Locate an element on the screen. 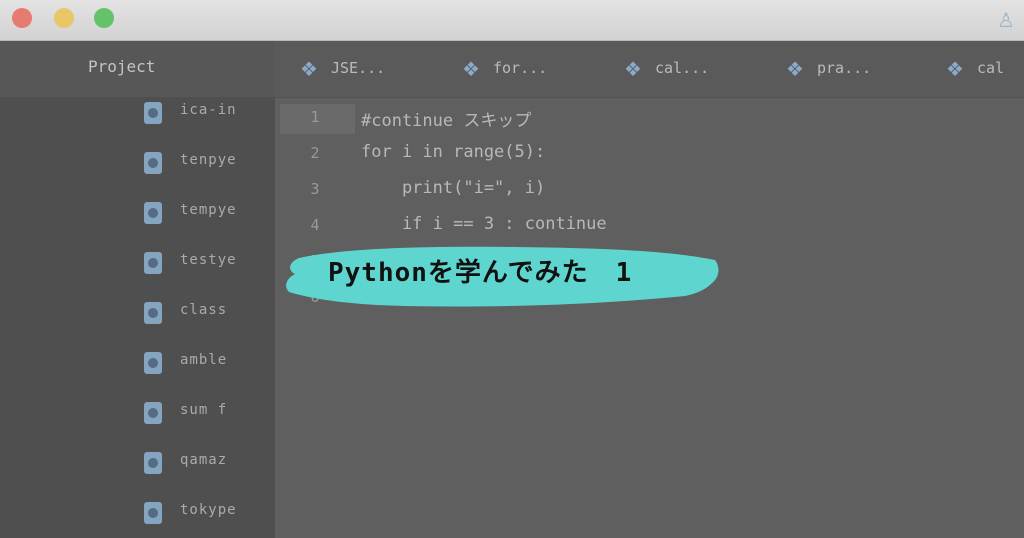  tree-item: sum f is located at coordinates (205, 415).